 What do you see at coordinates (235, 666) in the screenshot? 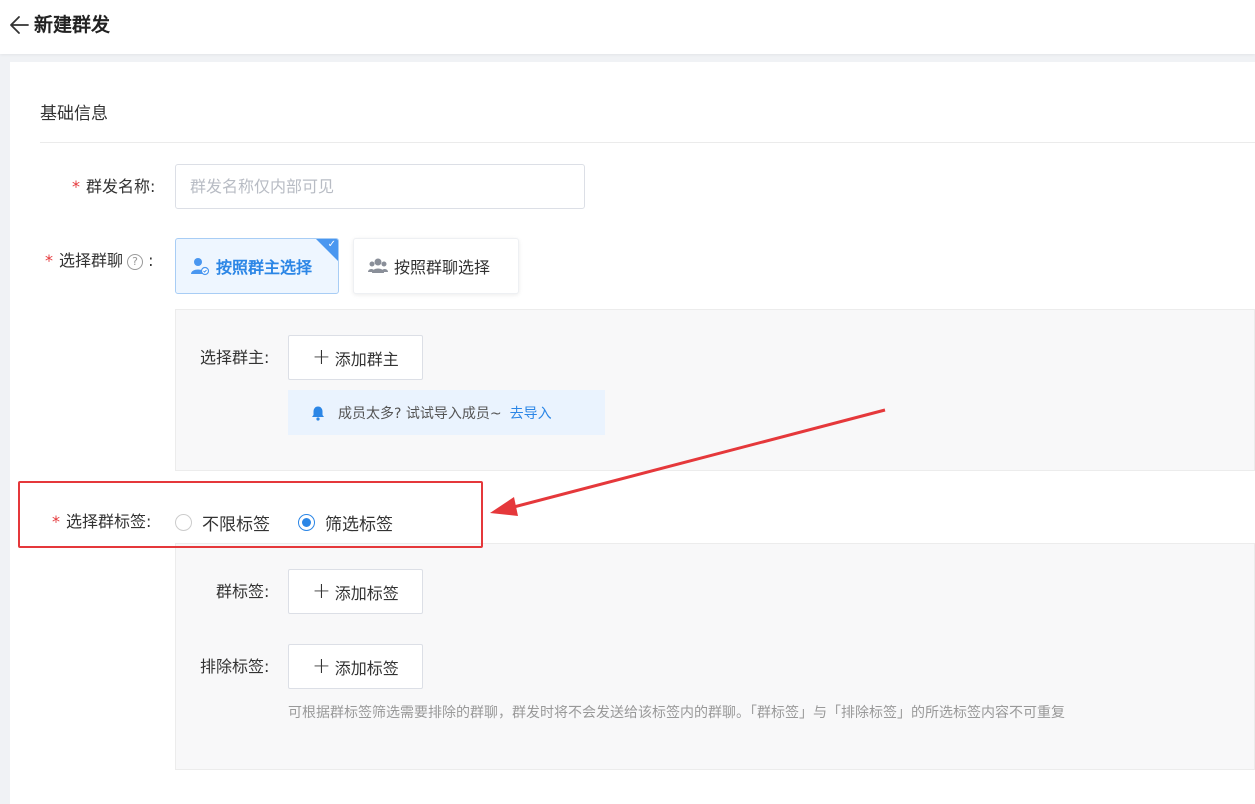
I see `exclude-tag-label: 排除标签:` at bounding box center [235, 666].